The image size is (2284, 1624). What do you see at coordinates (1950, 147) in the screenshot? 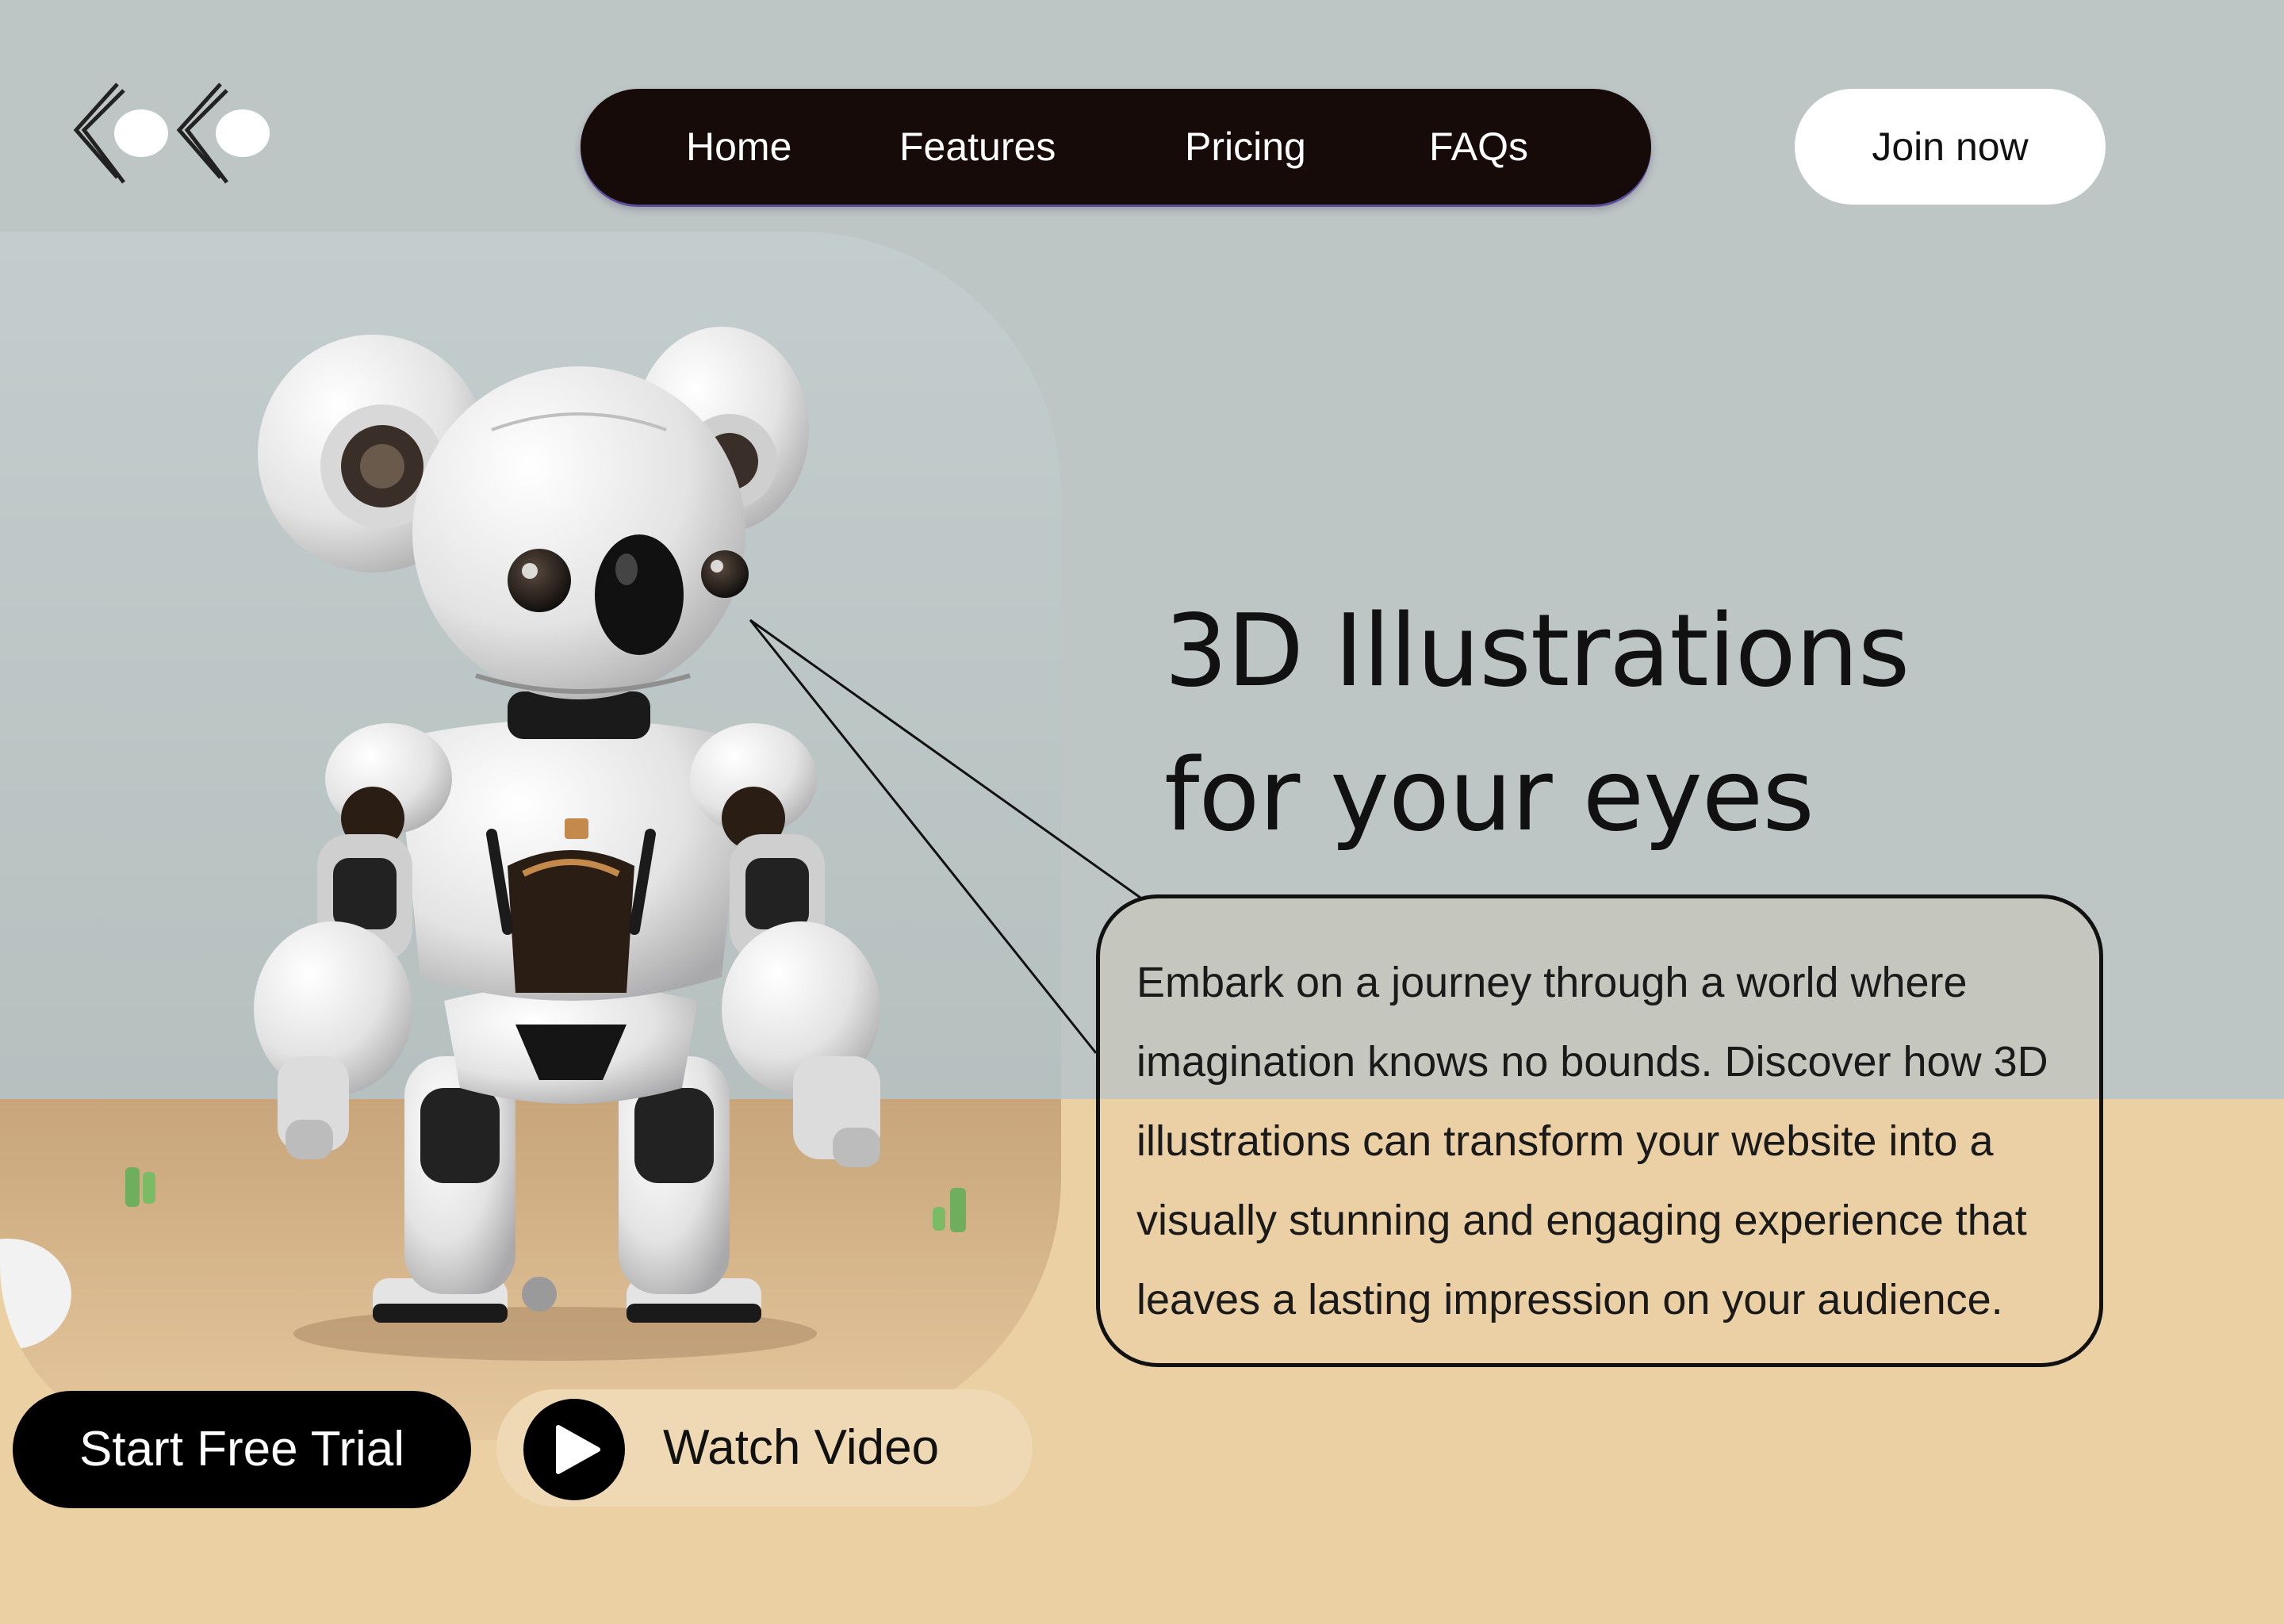
I see `join-now-button: Join now` at bounding box center [1950, 147].